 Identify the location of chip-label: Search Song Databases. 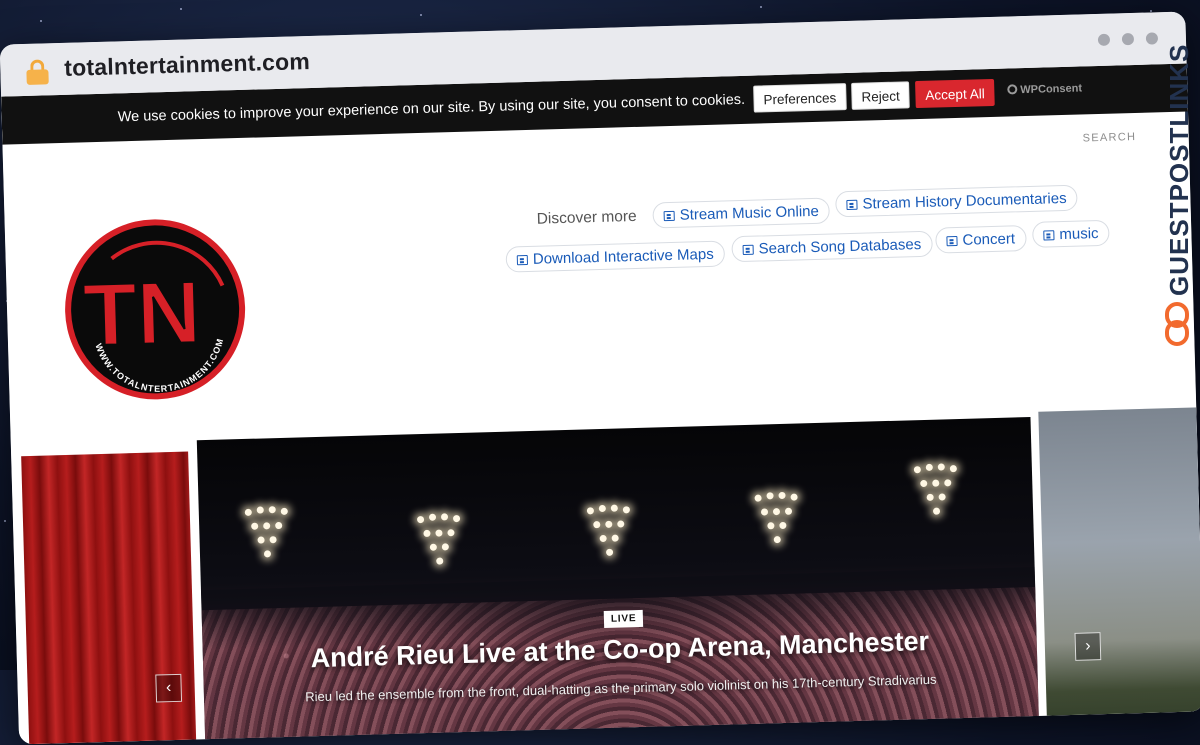
(840, 246).